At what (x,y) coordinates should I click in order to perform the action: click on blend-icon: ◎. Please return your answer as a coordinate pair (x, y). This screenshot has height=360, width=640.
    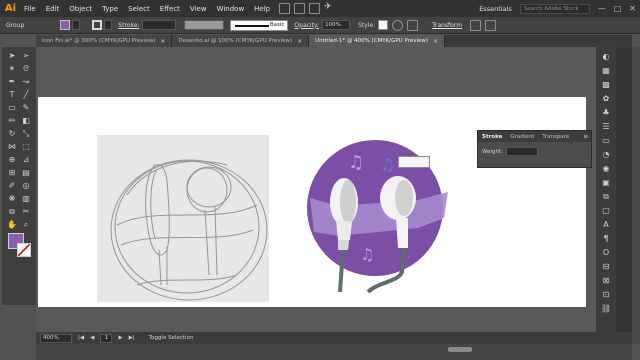
    Looking at the image, I should click on (26, 186).